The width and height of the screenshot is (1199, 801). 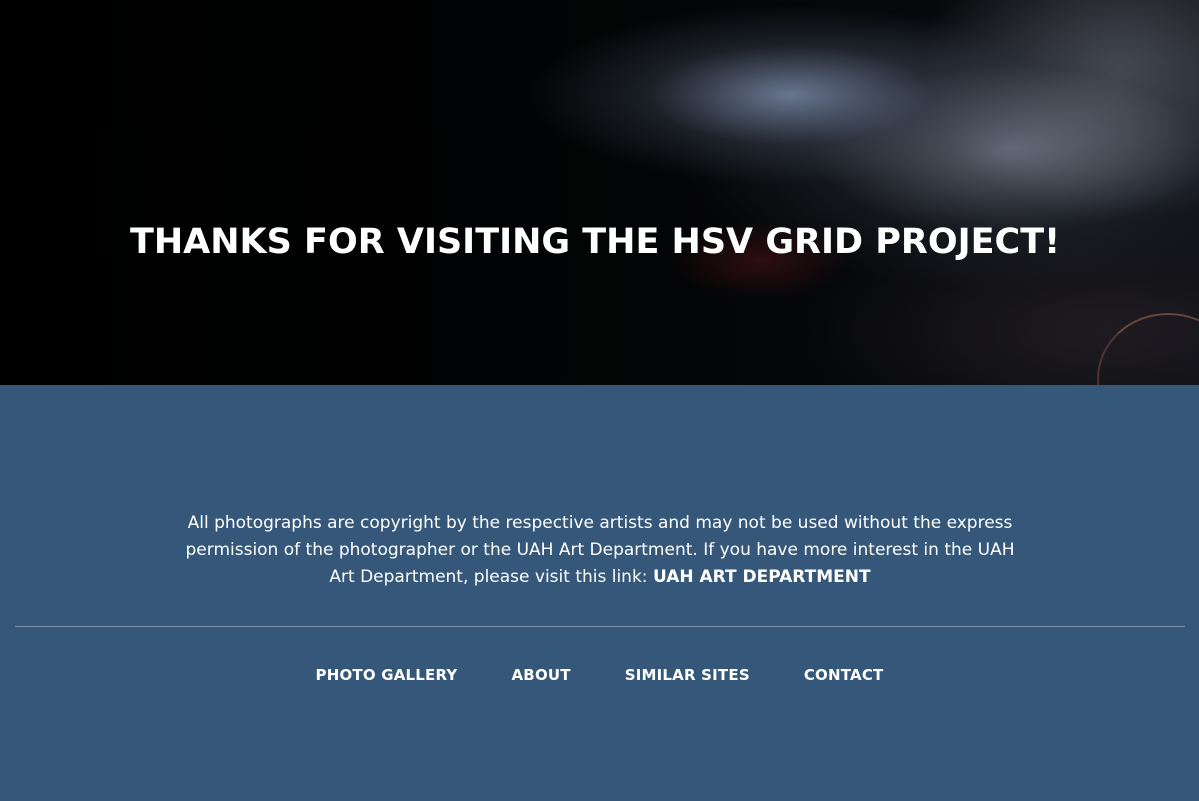 What do you see at coordinates (762, 577) in the screenshot?
I see `uah-art-department-link: UAH ART DEPARTMENT` at bounding box center [762, 577].